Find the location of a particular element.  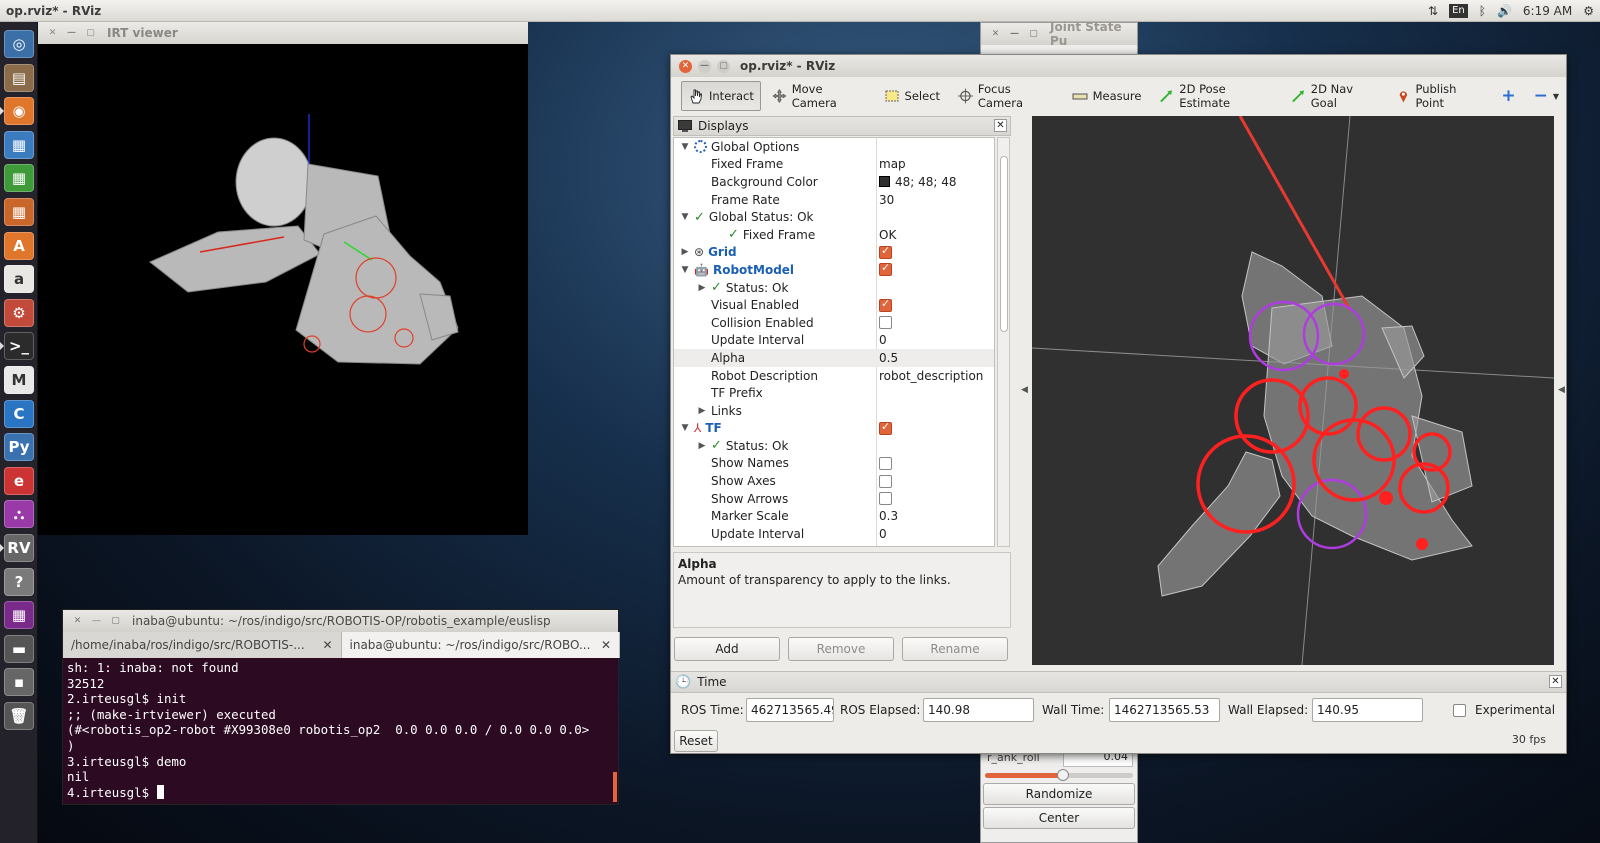

move-camera-tool: Move Camera is located at coordinates (819, 96).